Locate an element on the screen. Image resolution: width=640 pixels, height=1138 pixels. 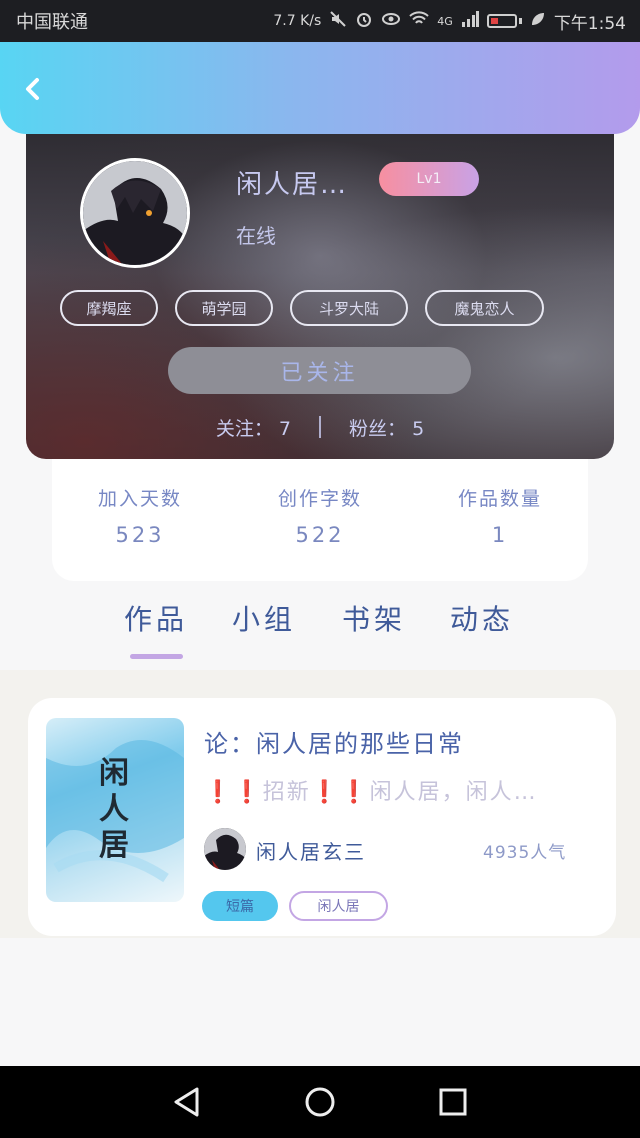
eye-icon is located at coordinates (391, 21).